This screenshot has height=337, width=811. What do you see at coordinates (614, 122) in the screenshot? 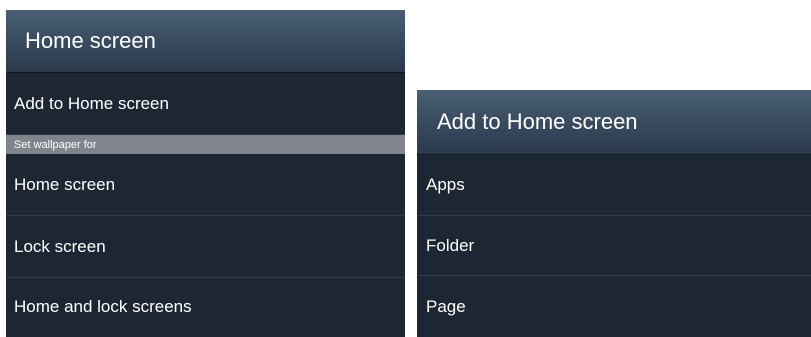
I see `dialog-title: Add to Home screen` at bounding box center [614, 122].